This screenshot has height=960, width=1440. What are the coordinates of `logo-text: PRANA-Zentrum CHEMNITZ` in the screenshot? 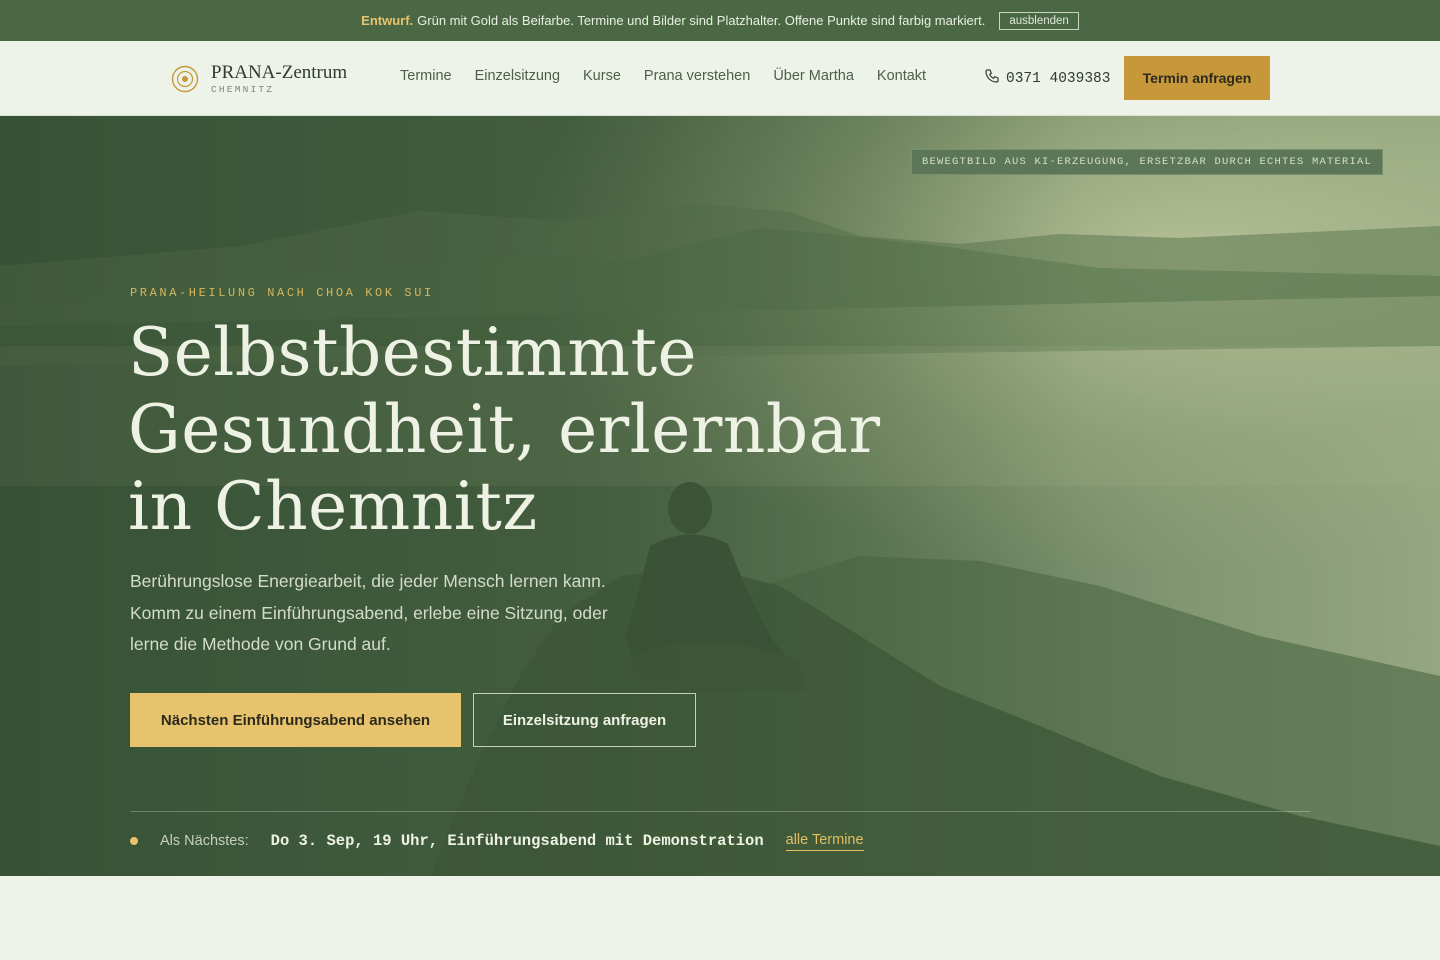 It's located at (279, 79).